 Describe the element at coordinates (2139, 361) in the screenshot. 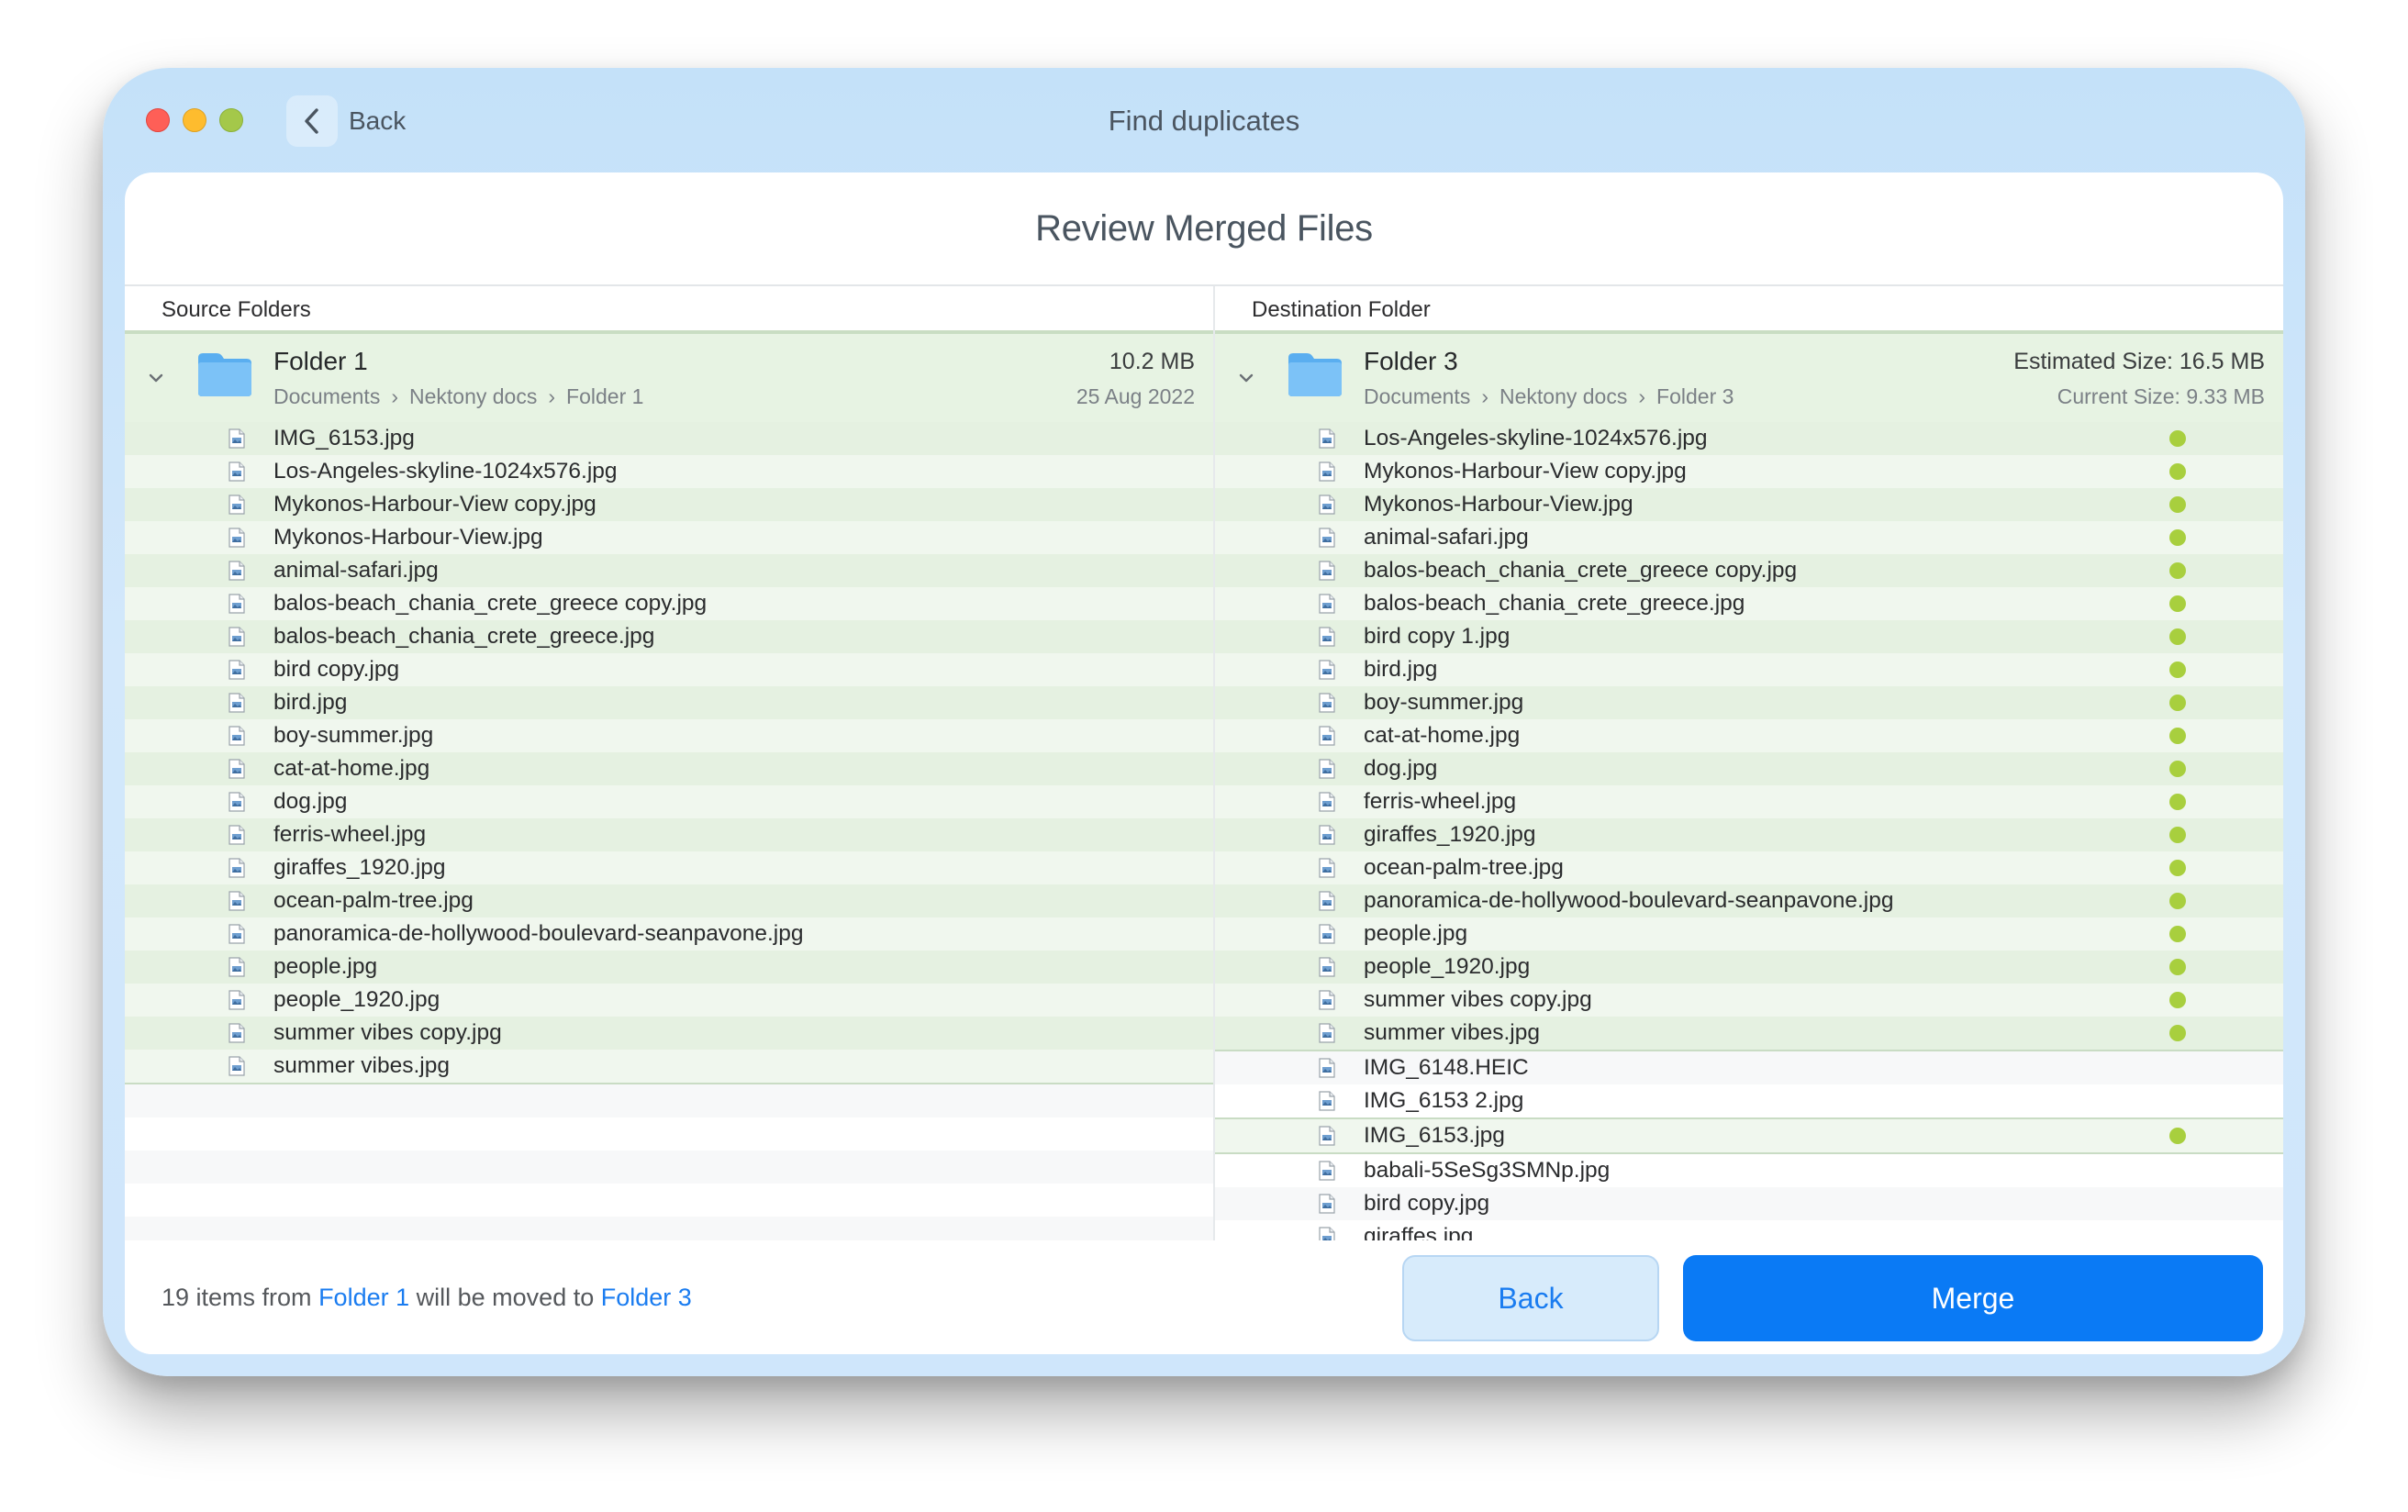

I see `estimated-size: Estimated Size: 16.5 MB` at that location.